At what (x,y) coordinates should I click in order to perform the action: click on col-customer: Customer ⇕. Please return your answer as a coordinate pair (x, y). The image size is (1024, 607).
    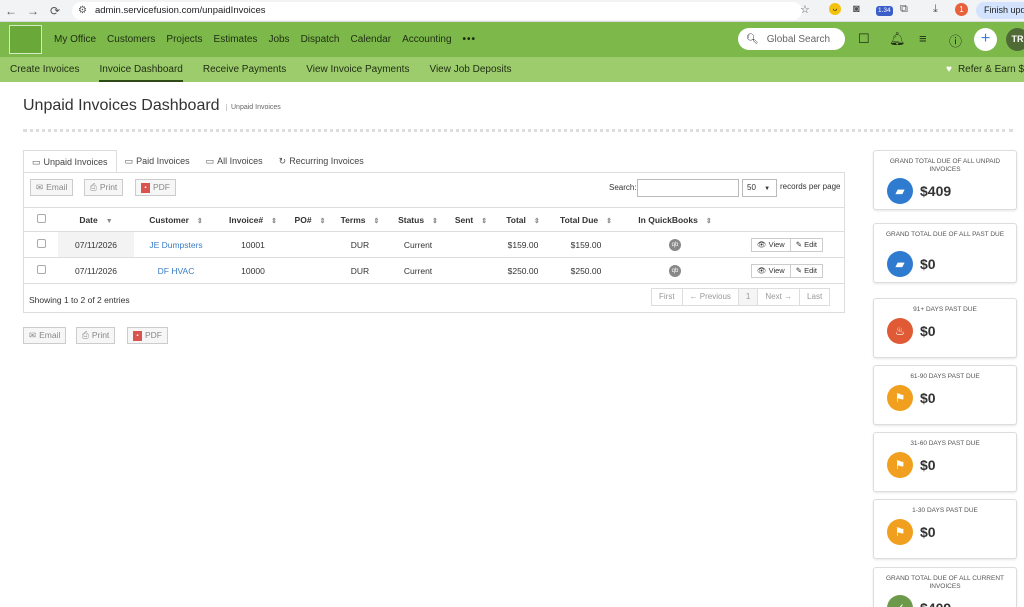
    Looking at the image, I should click on (176, 219).